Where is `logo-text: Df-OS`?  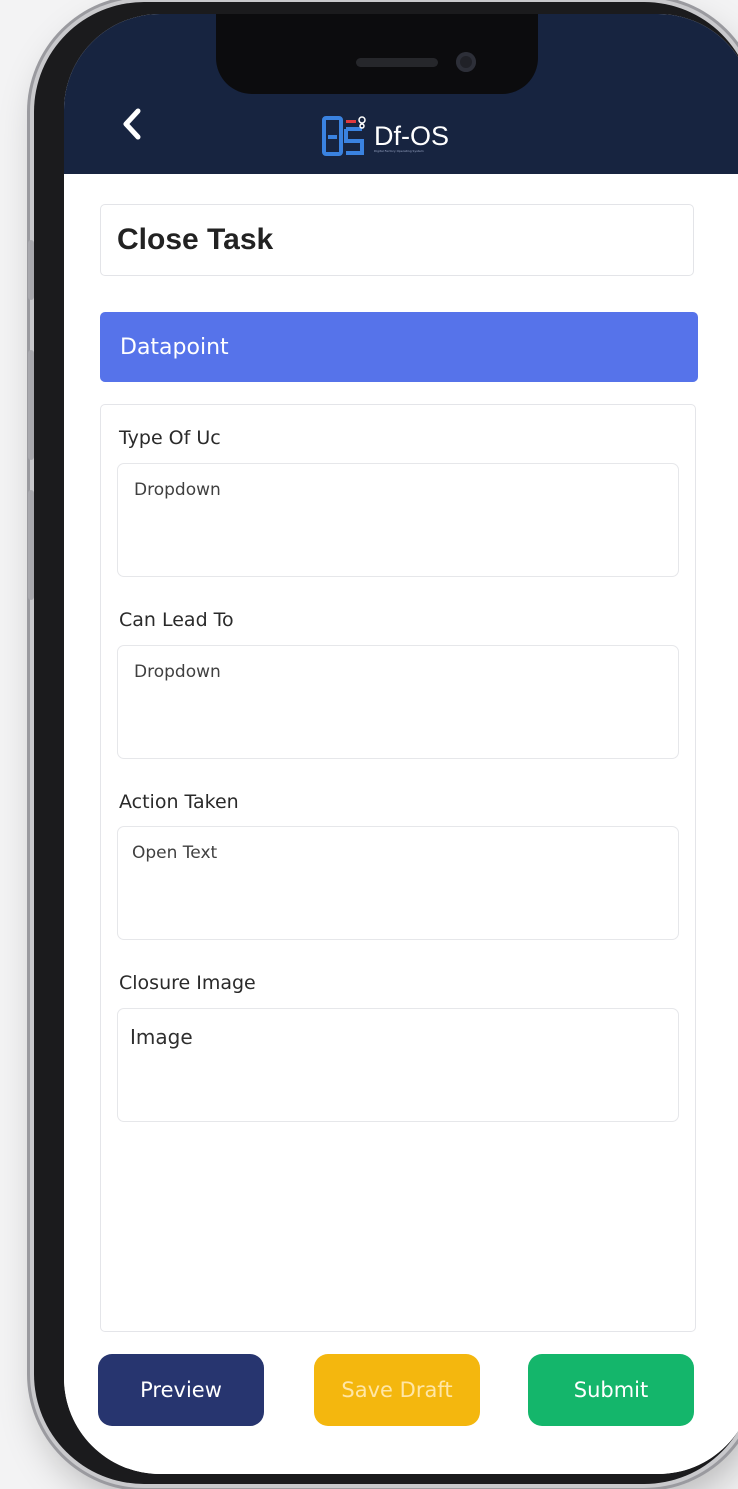
logo-text: Df-OS is located at coordinates (412, 135).